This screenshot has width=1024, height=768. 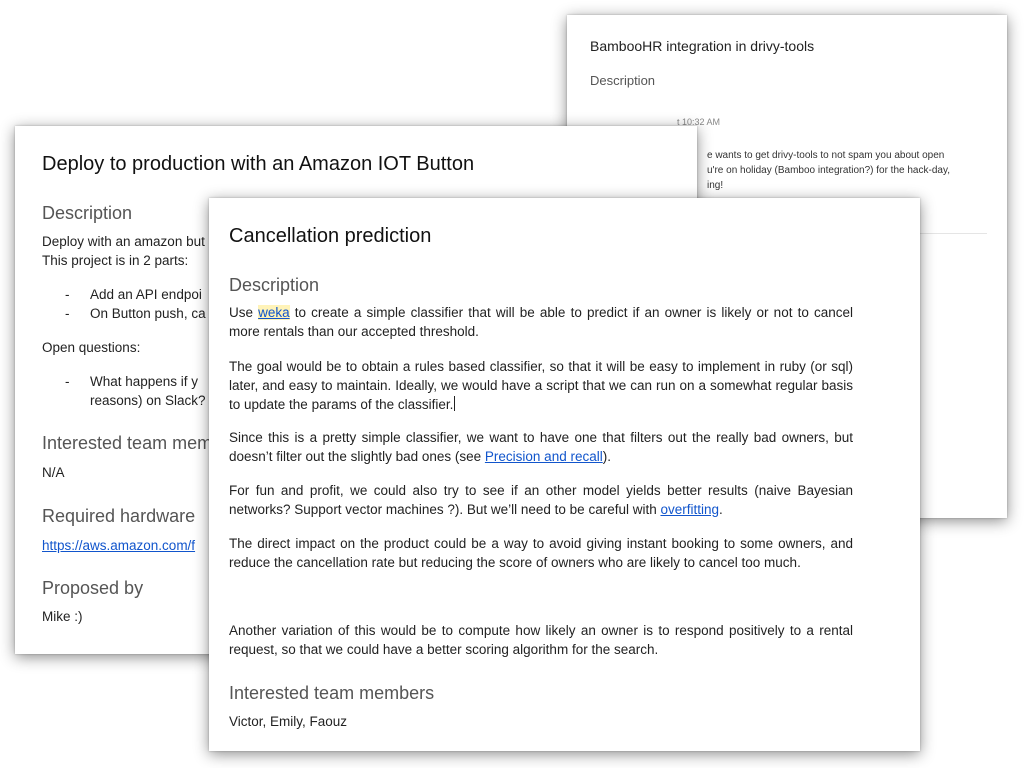 I want to click on overfitting-link: overfitting, so click(x=689, y=509).